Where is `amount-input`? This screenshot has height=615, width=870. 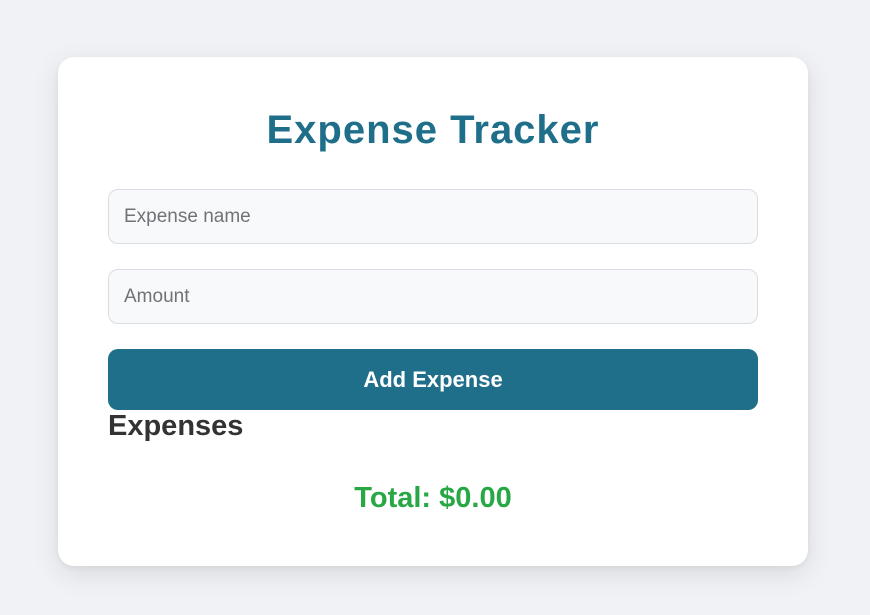 amount-input is located at coordinates (433, 296).